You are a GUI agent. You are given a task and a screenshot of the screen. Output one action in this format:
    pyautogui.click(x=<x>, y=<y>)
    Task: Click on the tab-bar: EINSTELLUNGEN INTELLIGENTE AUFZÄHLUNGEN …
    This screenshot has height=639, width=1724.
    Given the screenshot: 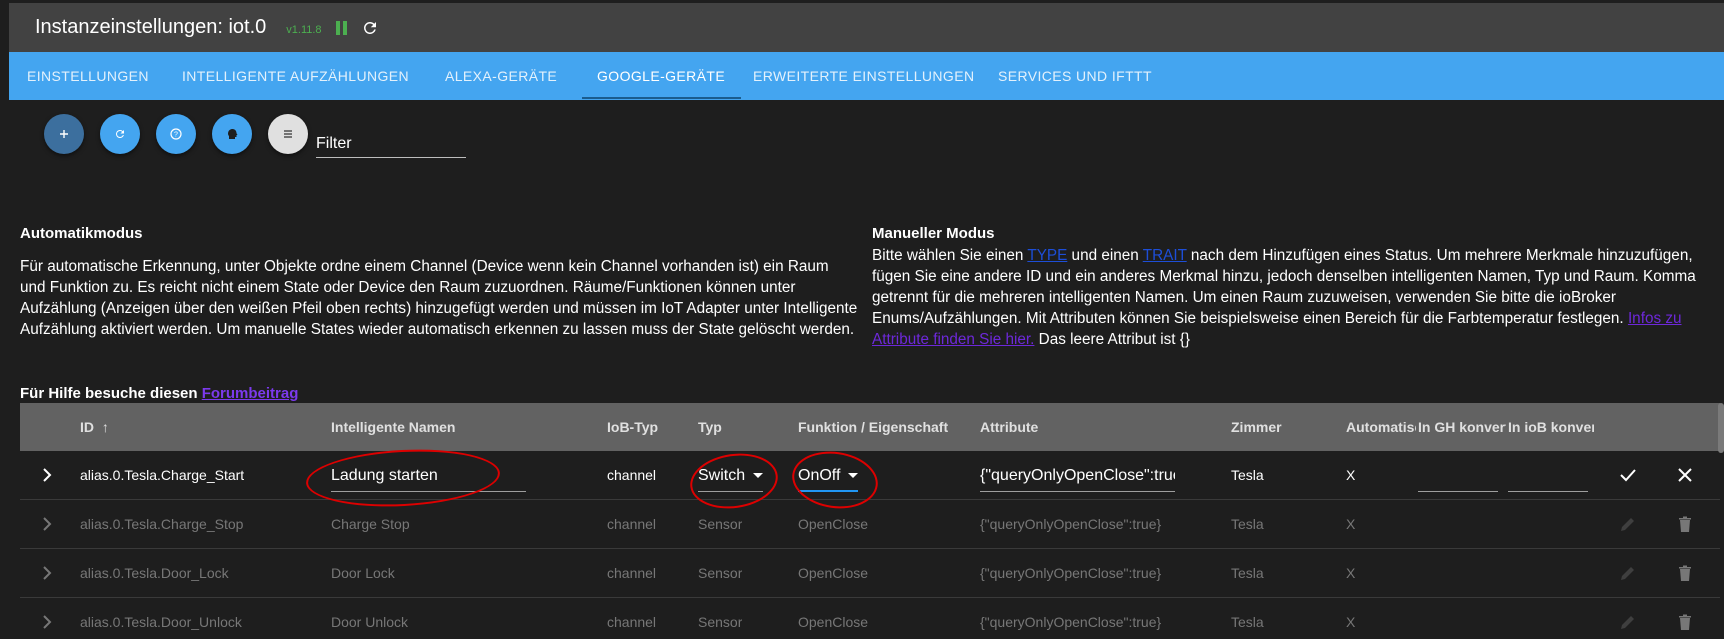 What is the action you would take?
    pyautogui.click(x=866, y=76)
    